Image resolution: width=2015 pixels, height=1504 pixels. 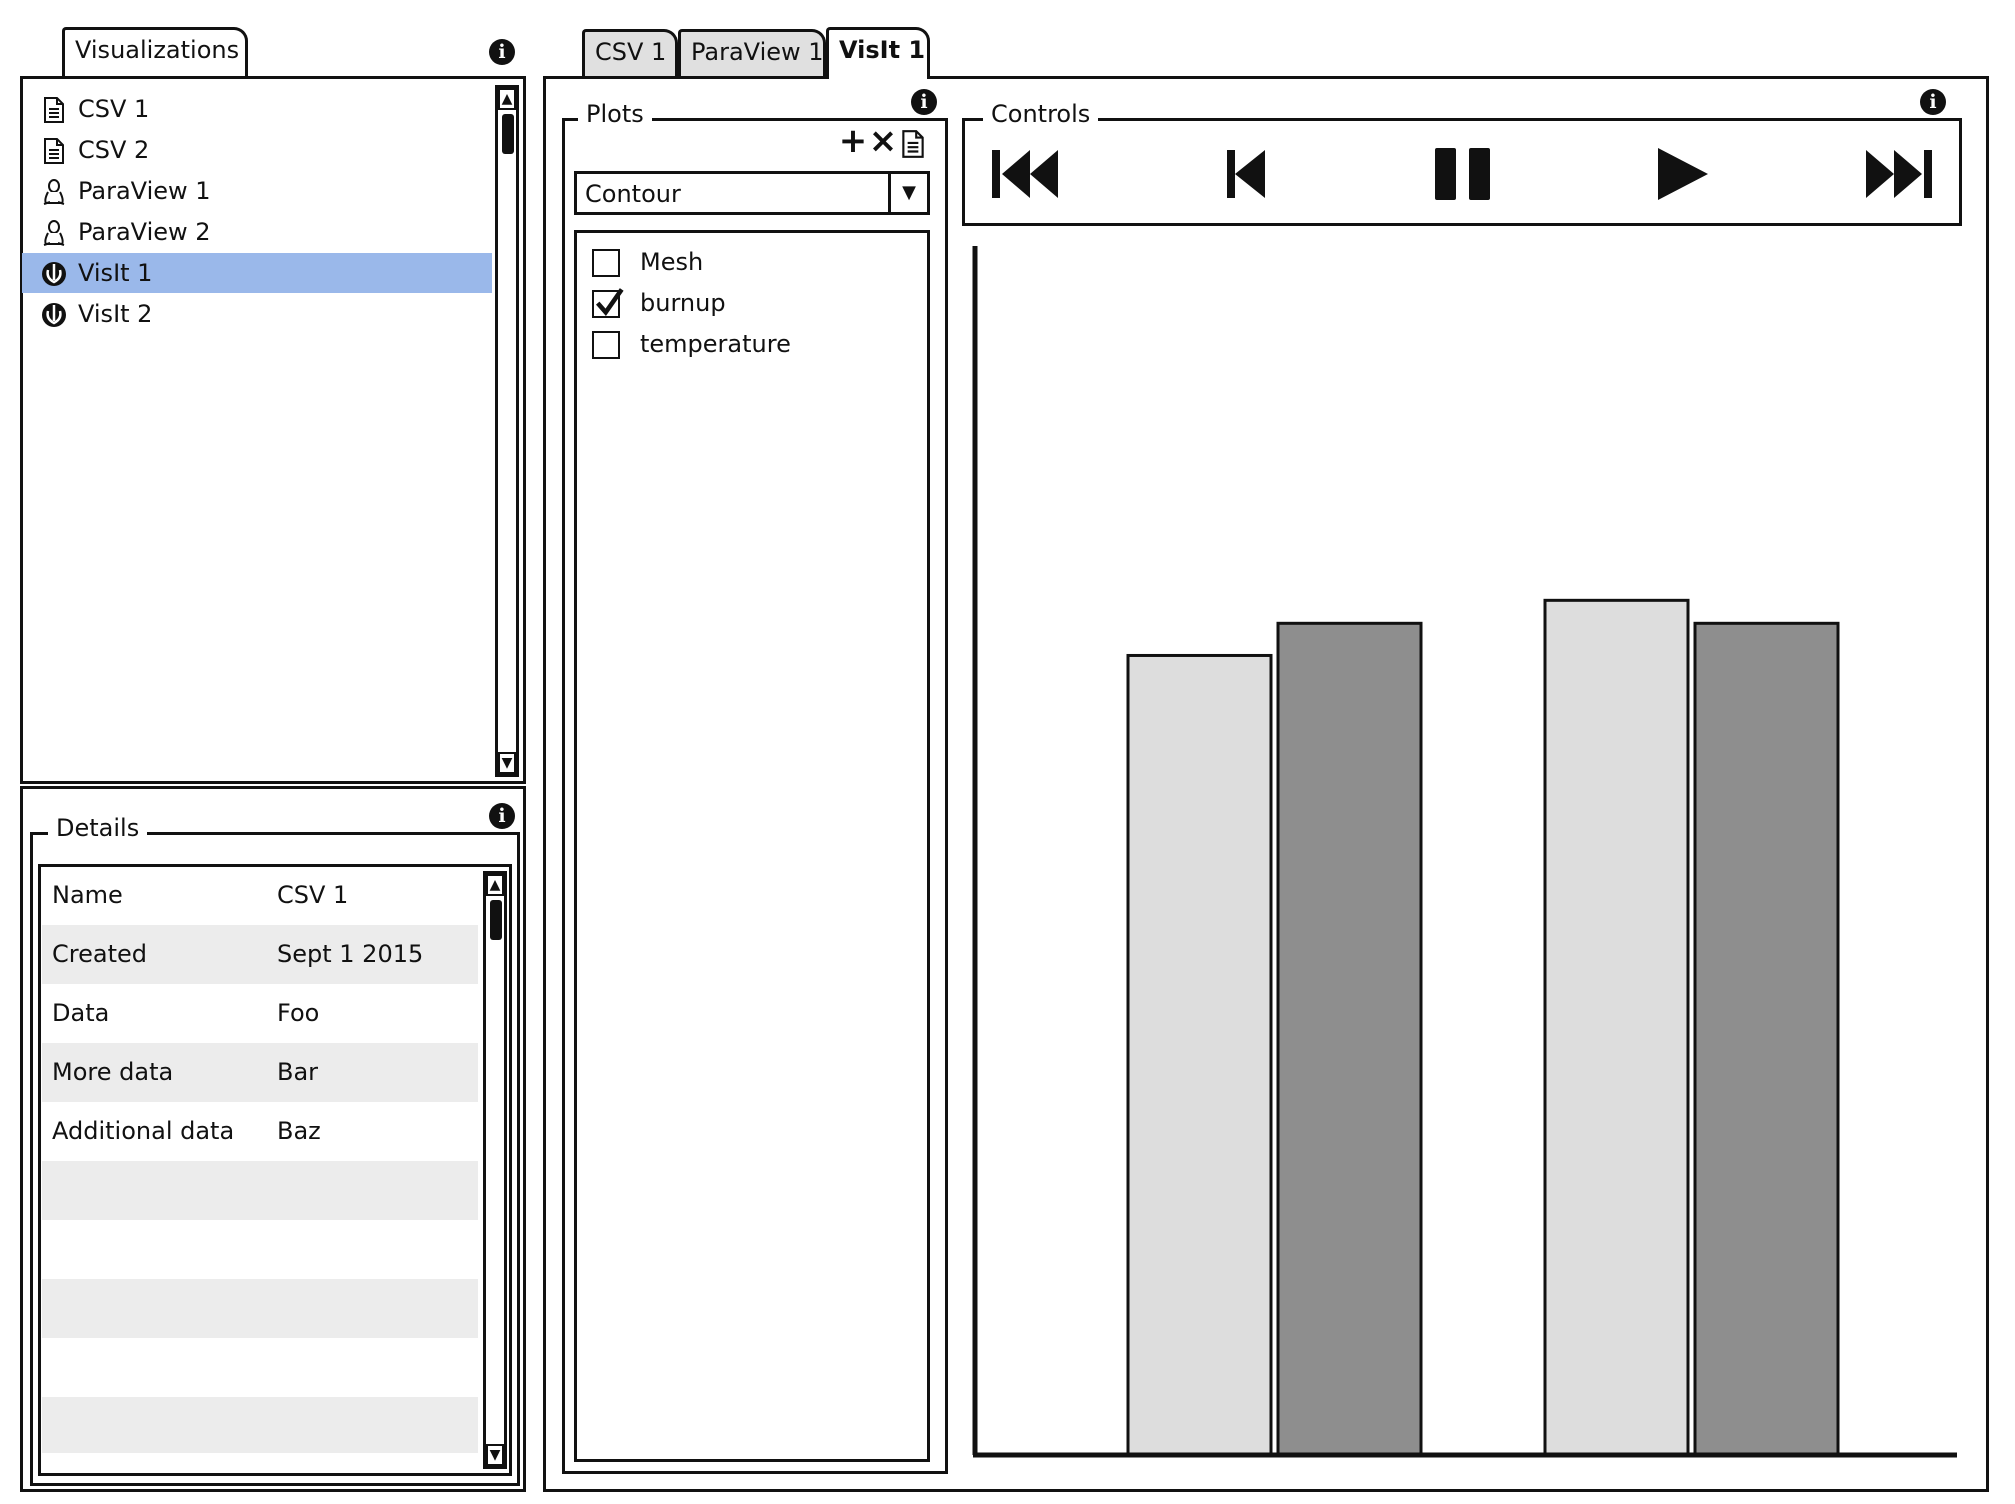 I want to click on details-title: Details, so click(x=98, y=828).